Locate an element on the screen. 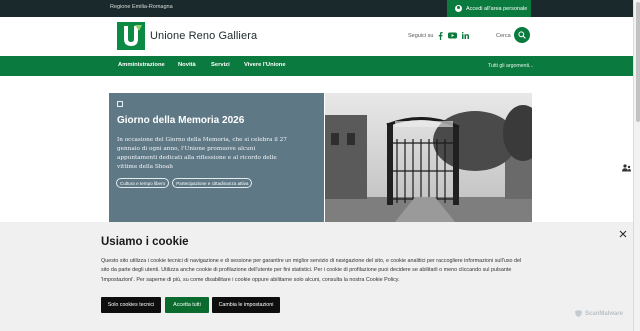 The image size is (640, 331). facebook-icon is located at coordinates (440, 35).